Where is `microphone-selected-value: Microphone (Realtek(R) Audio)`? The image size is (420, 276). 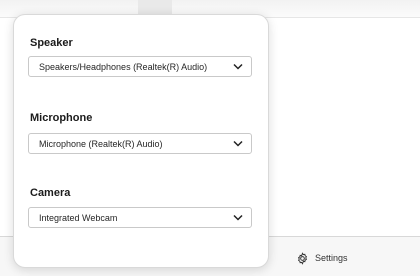 microphone-selected-value: Microphone (Realtek(R) Audio) is located at coordinates (101, 143).